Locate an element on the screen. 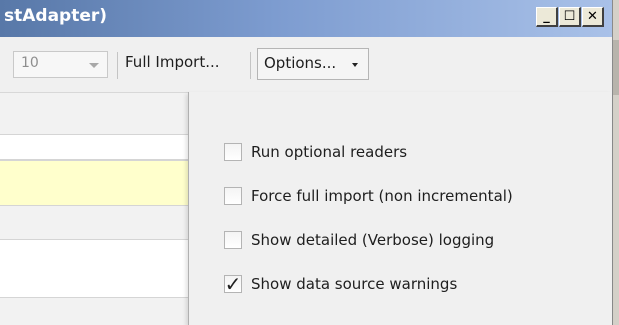  option-label: Run optional readers is located at coordinates (329, 152).